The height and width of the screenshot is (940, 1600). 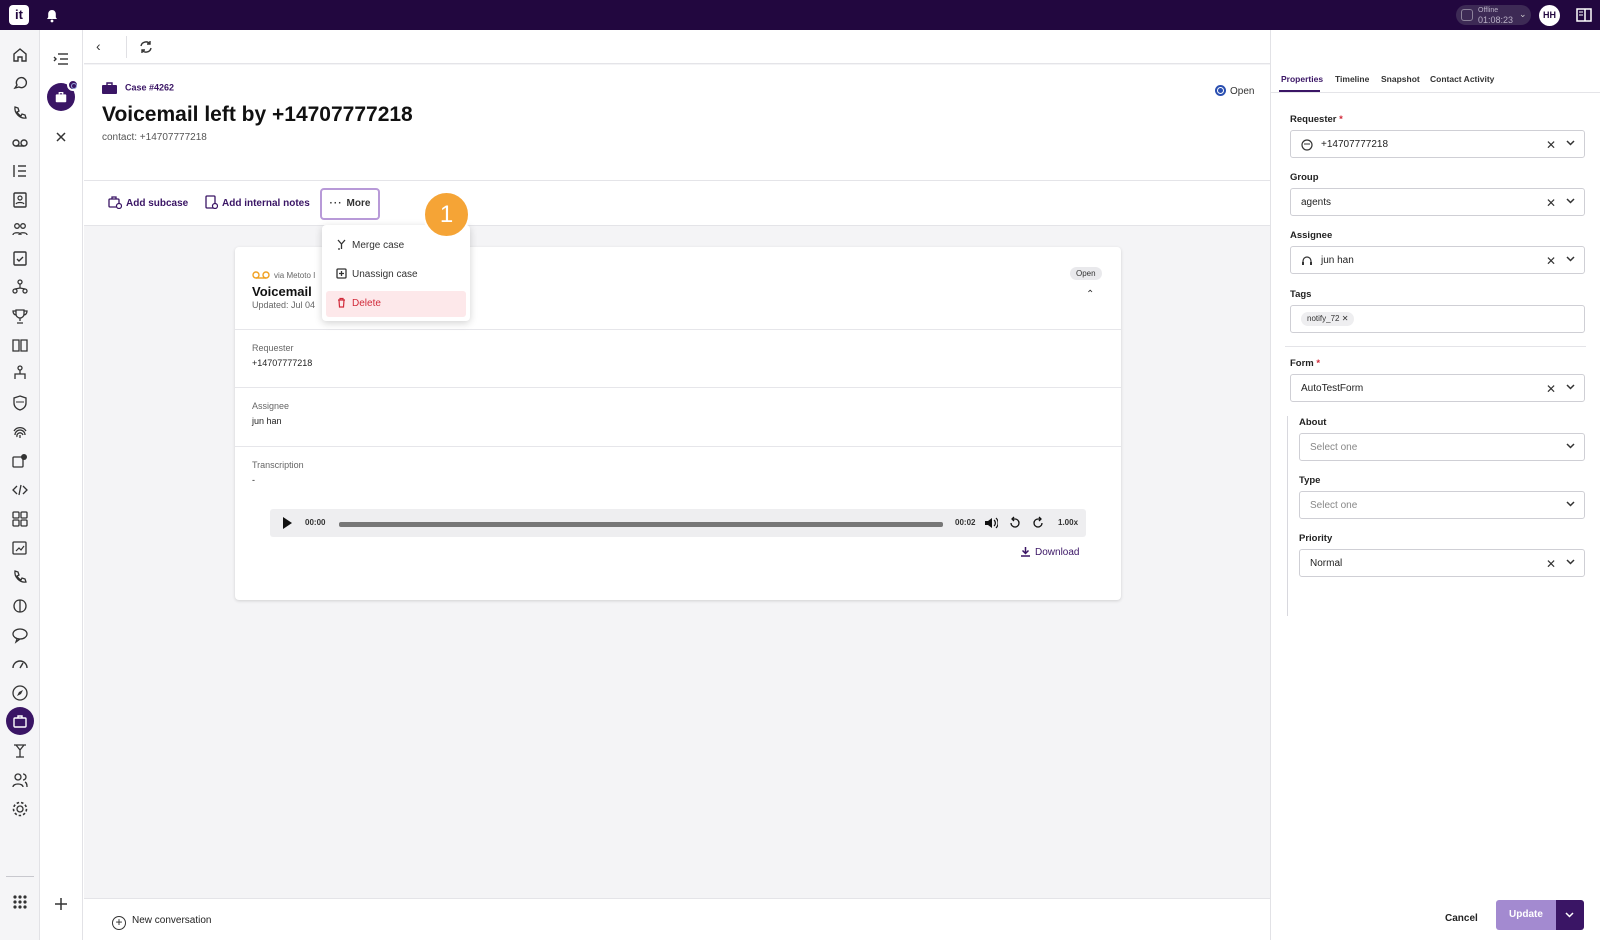 What do you see at coordinates (1332, 388) in the screenshot?
I see `form-field-value: AutoTestForm` at bounding box center [1332, 388].